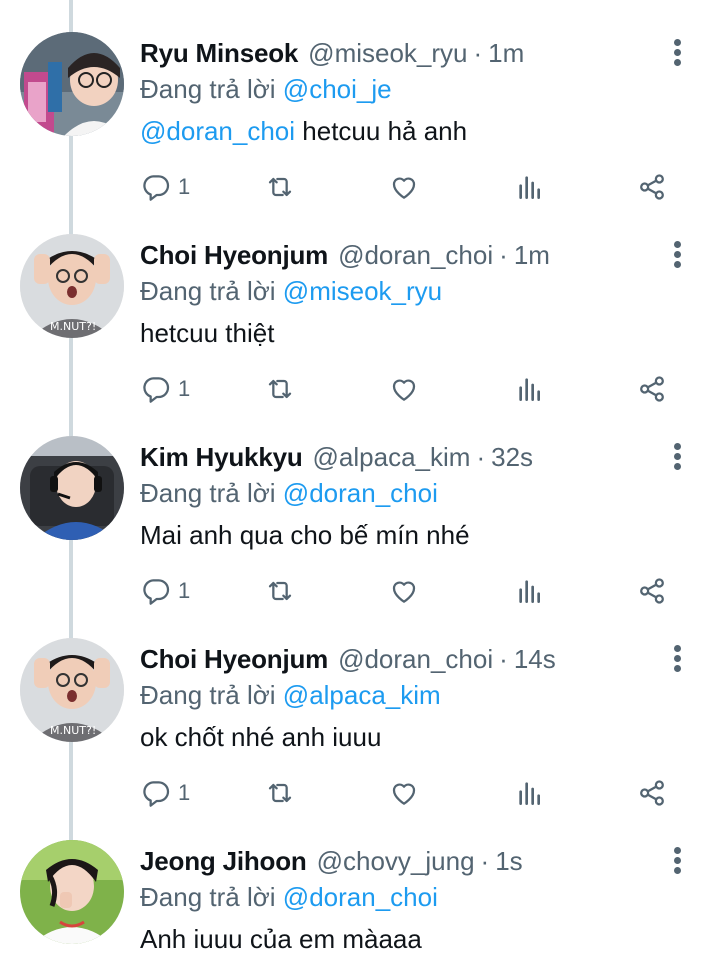 The height and width of the screenshot is (973, 720). I want to click on replying-to: Đang trả lời @miseok_ryu, so click(291, 291).